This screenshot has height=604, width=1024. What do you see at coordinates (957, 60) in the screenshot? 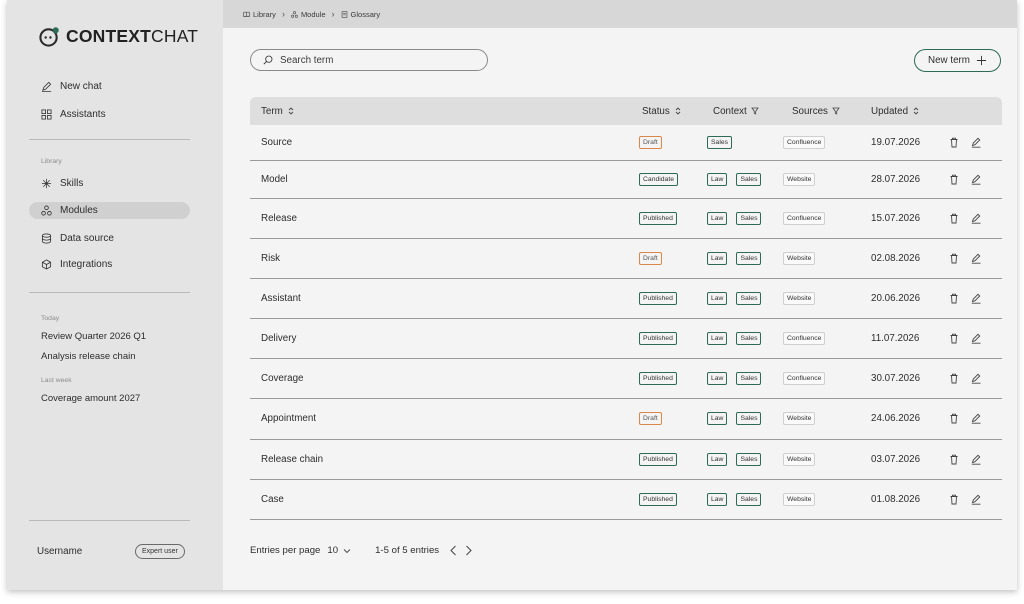
I see `new-term-button: New term` at bounding box center [957, 60].